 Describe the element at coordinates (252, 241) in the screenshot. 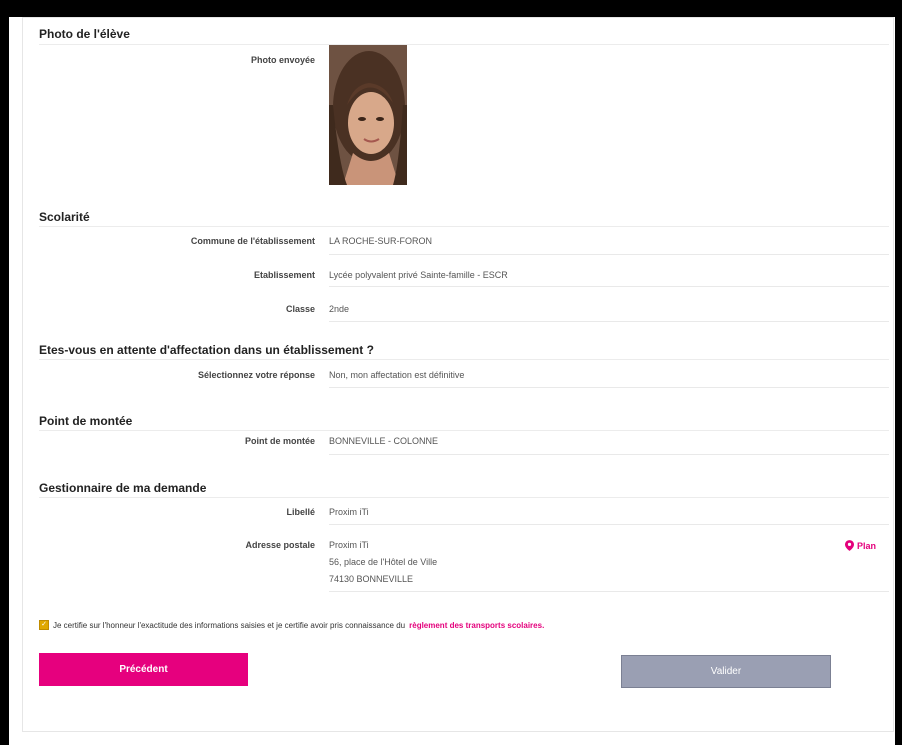

I see `label-commune: Commune de l'établissement` at that location.